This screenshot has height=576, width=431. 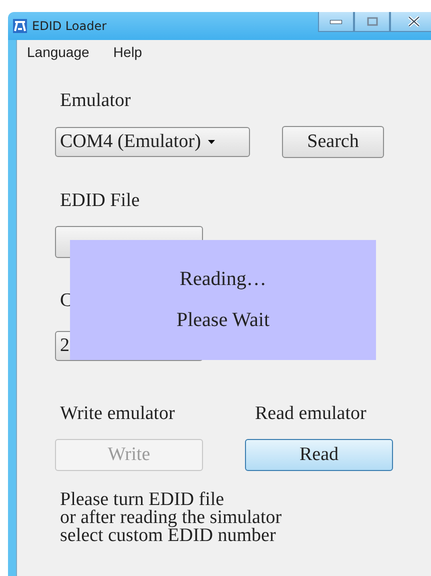 I want to click on maximize-icon, so click(x=372, y=21).